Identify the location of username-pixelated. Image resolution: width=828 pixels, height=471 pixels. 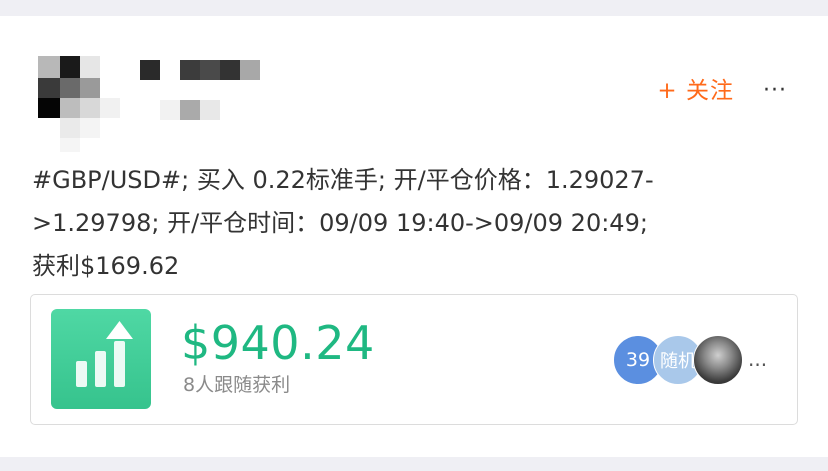
(202, 100).